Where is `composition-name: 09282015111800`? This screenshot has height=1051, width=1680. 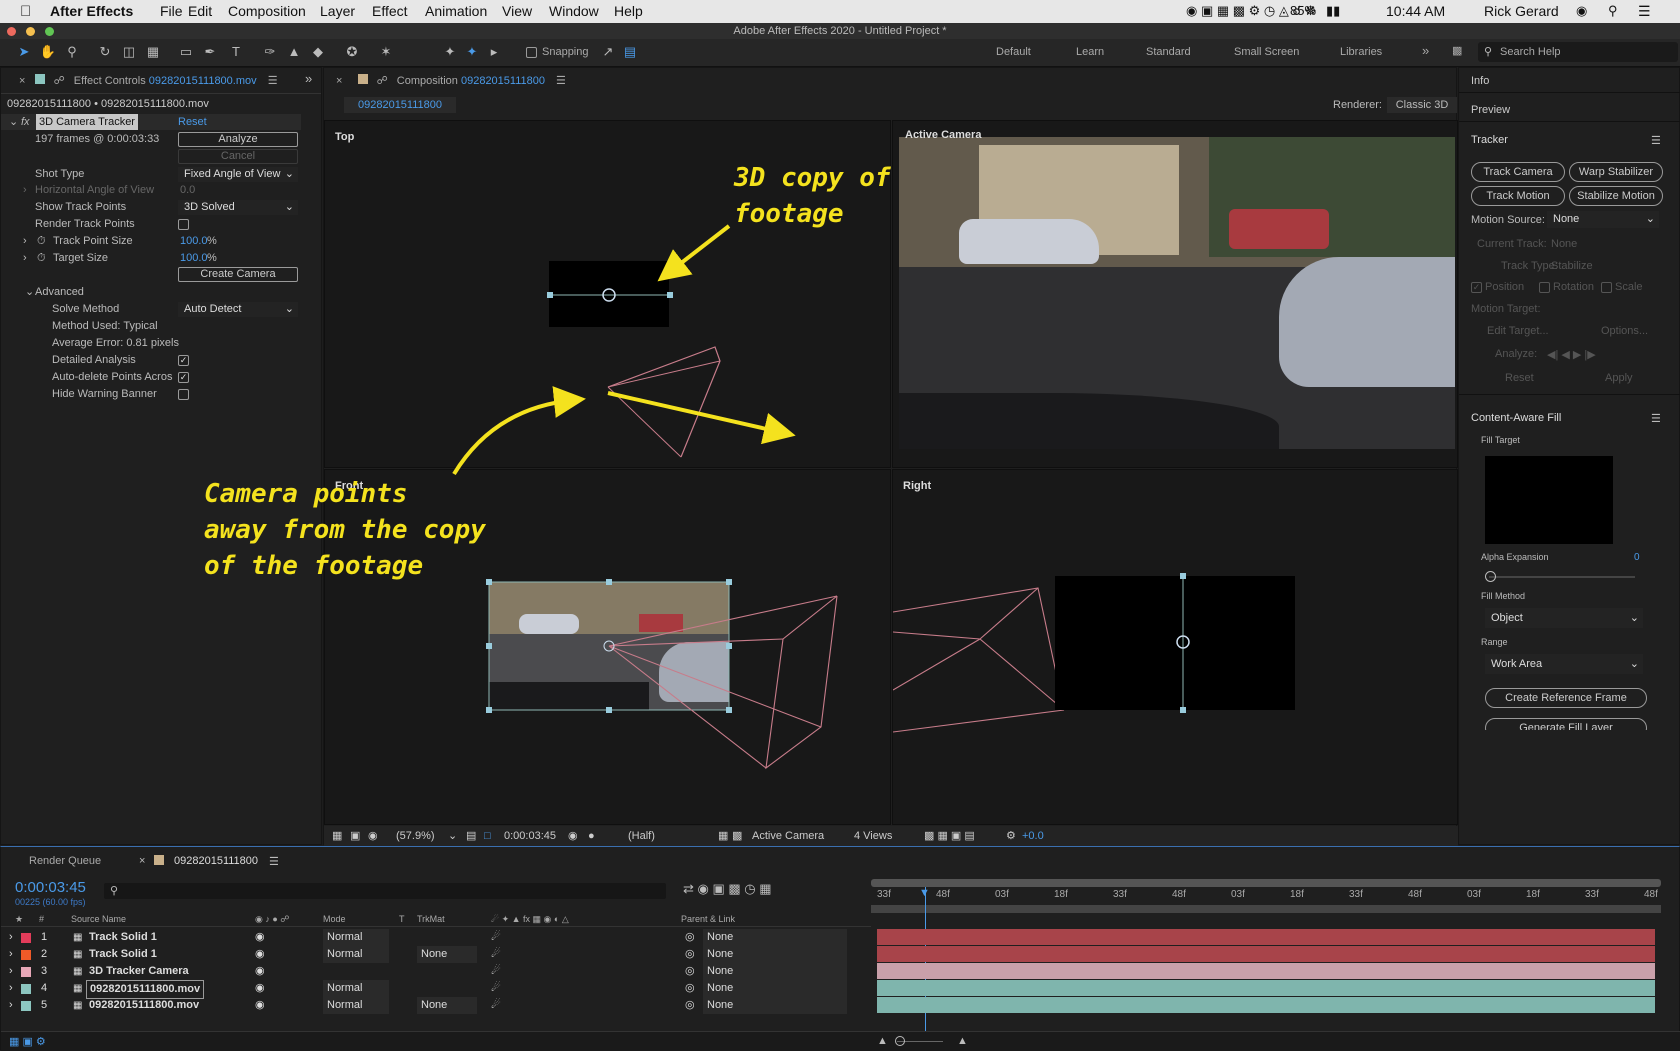 composition-name: 09282015111800 is located at coordinates (503, 81).